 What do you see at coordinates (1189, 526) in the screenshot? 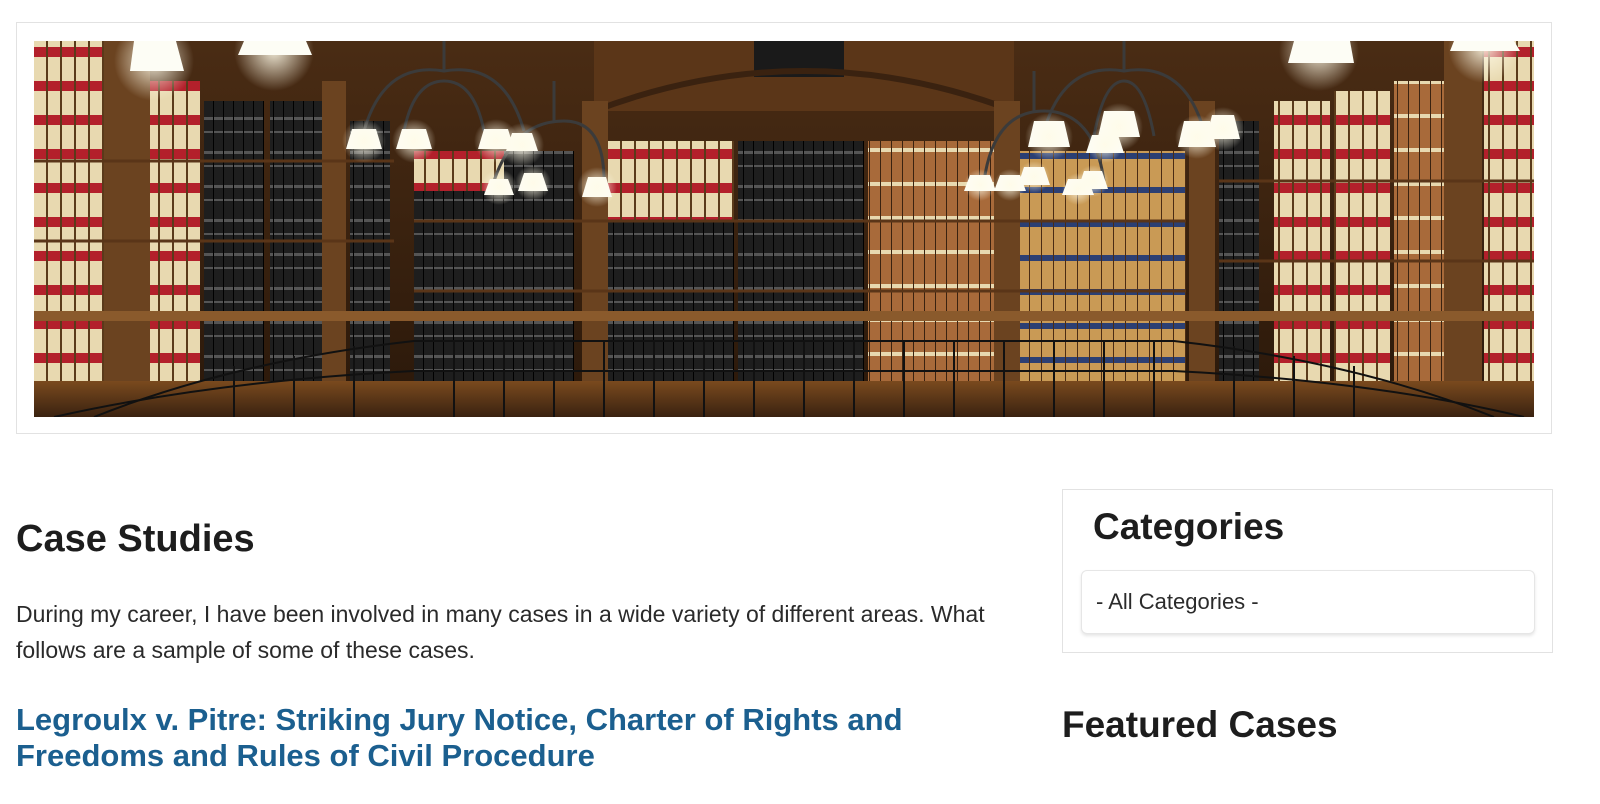
I see `categories-title: Categories` at bounding box center [1189, 526].